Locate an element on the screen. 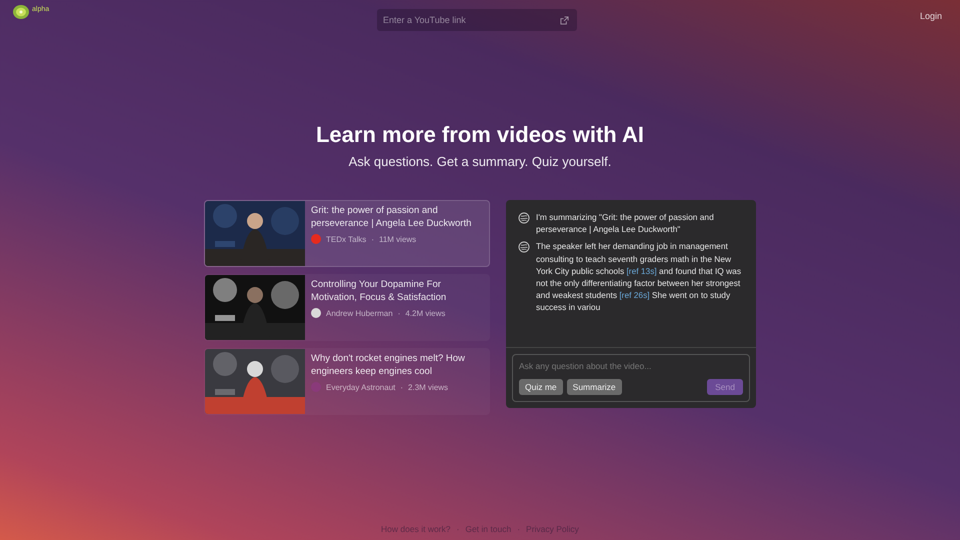 The image size is (960, 540). video-card: Why don't rocket engines melt? How engineers keep engines cool Everyday Astronaut · 2.3M views is located at coordinates (347, 381).